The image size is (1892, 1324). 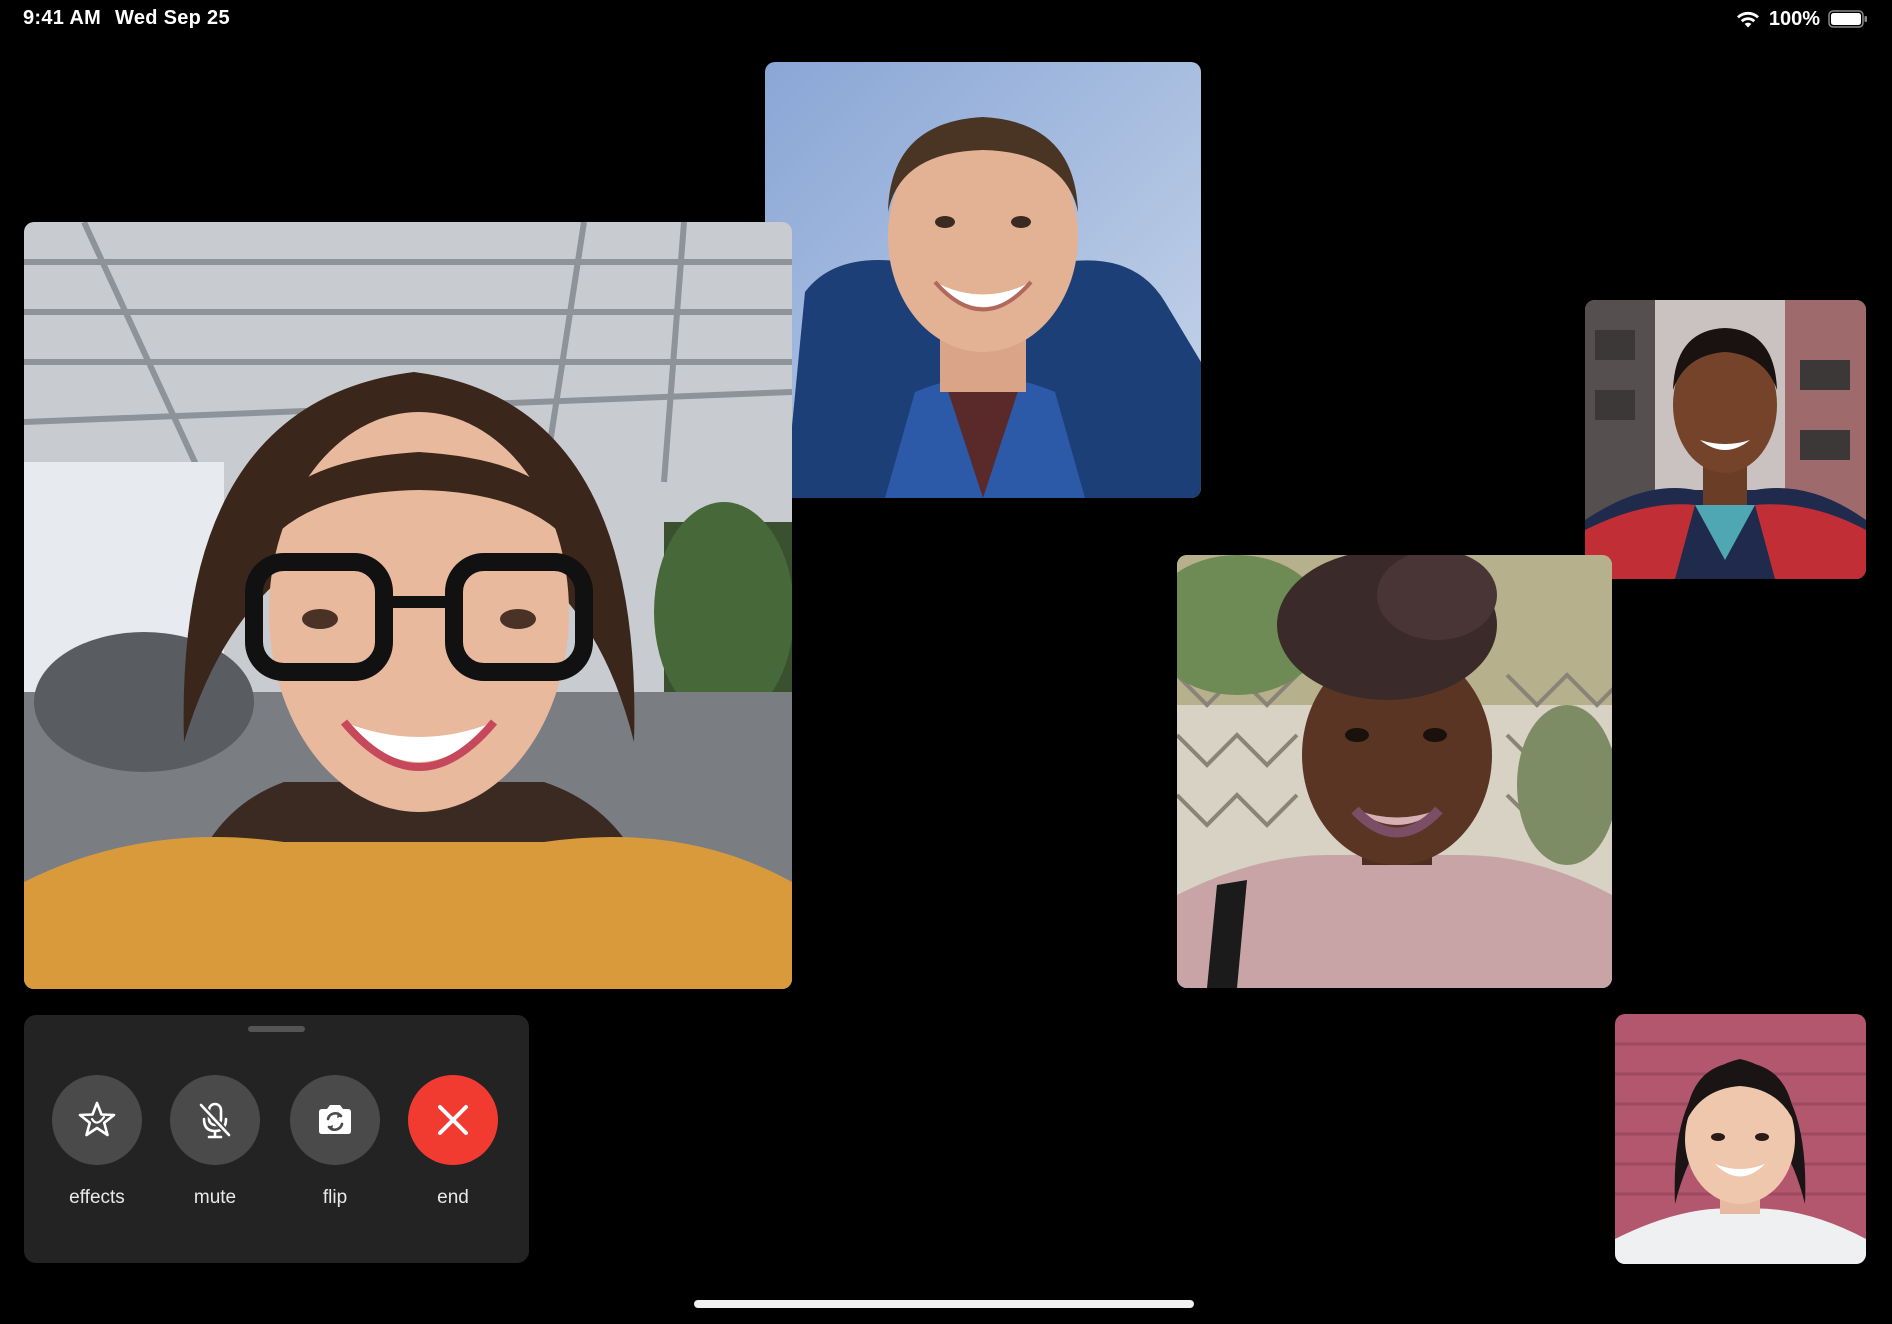 What do you see at coordinates (276, 1029) in the screenshot?
I see `panel-grabber-handle` at bounding box center [276, 1029].